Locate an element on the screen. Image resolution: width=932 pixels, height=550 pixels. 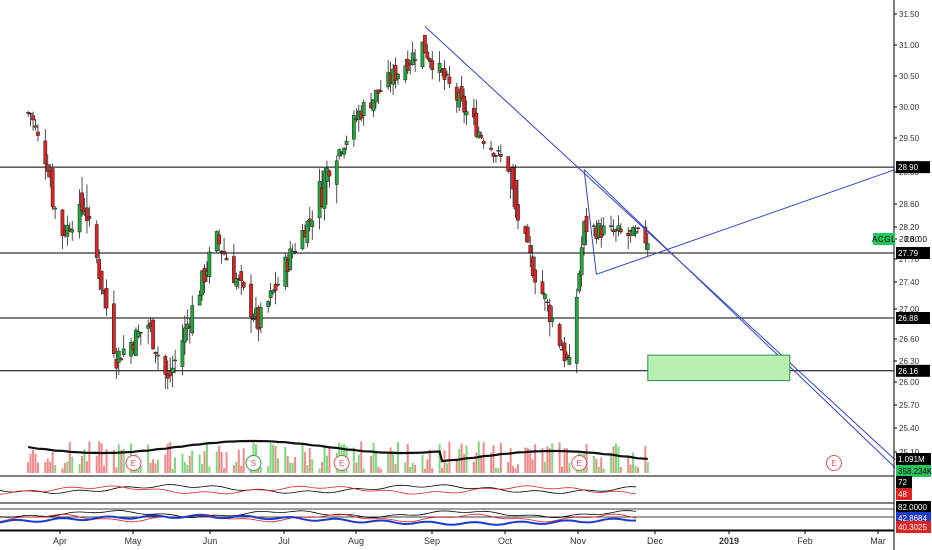
time-tick-label: Feb is located at coordinates (805, 541).